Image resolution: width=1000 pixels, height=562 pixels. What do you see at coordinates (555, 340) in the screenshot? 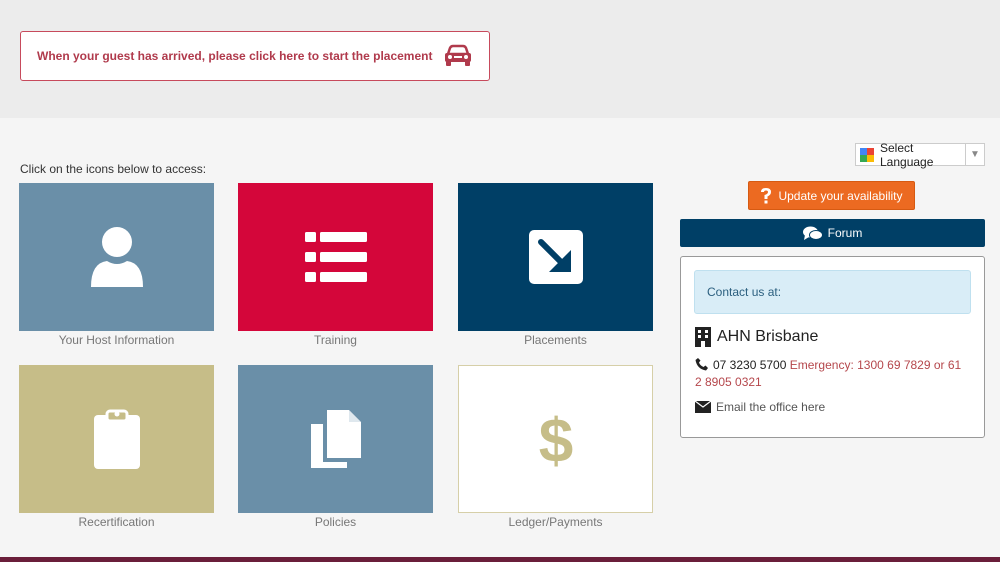
I see `tile-placements-label: Placements` at bounding box center [555, 340].